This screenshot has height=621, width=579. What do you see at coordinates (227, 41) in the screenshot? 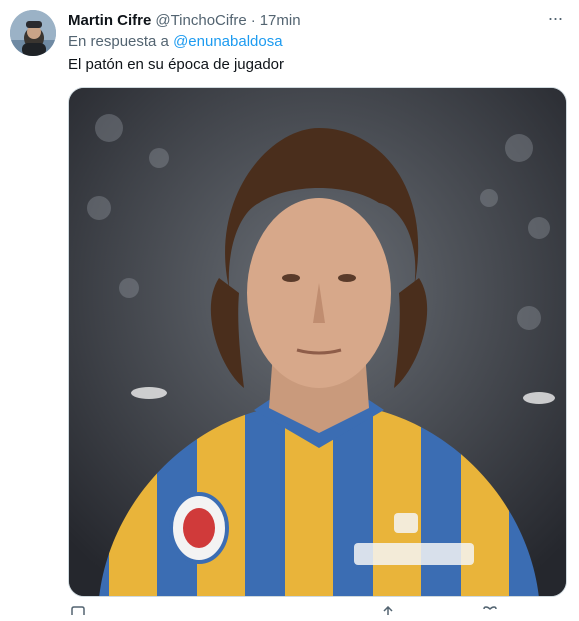
I see `reply-to-link: @enunabaldosa` at bounding box center [227, 41].